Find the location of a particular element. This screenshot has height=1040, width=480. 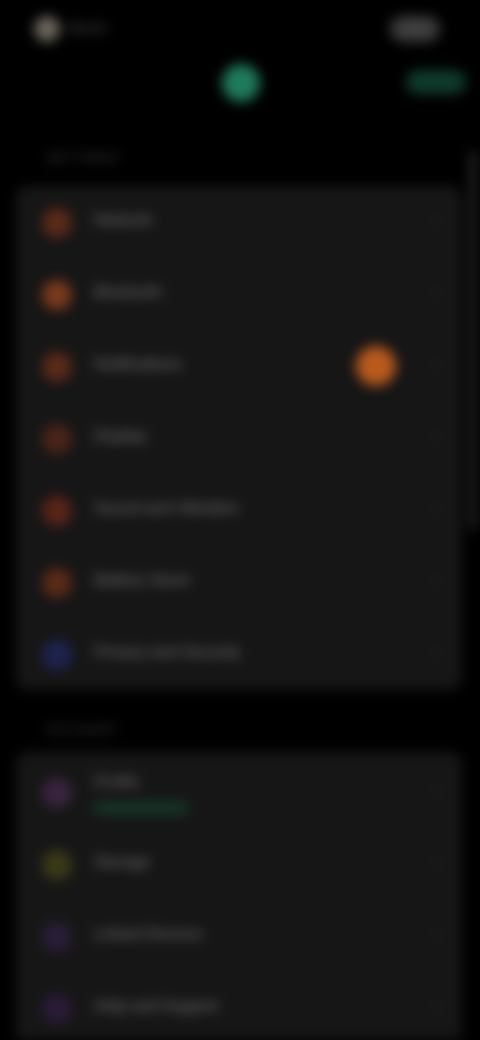

account-item-label: Help and Support is located at coordinates (156, 1006).